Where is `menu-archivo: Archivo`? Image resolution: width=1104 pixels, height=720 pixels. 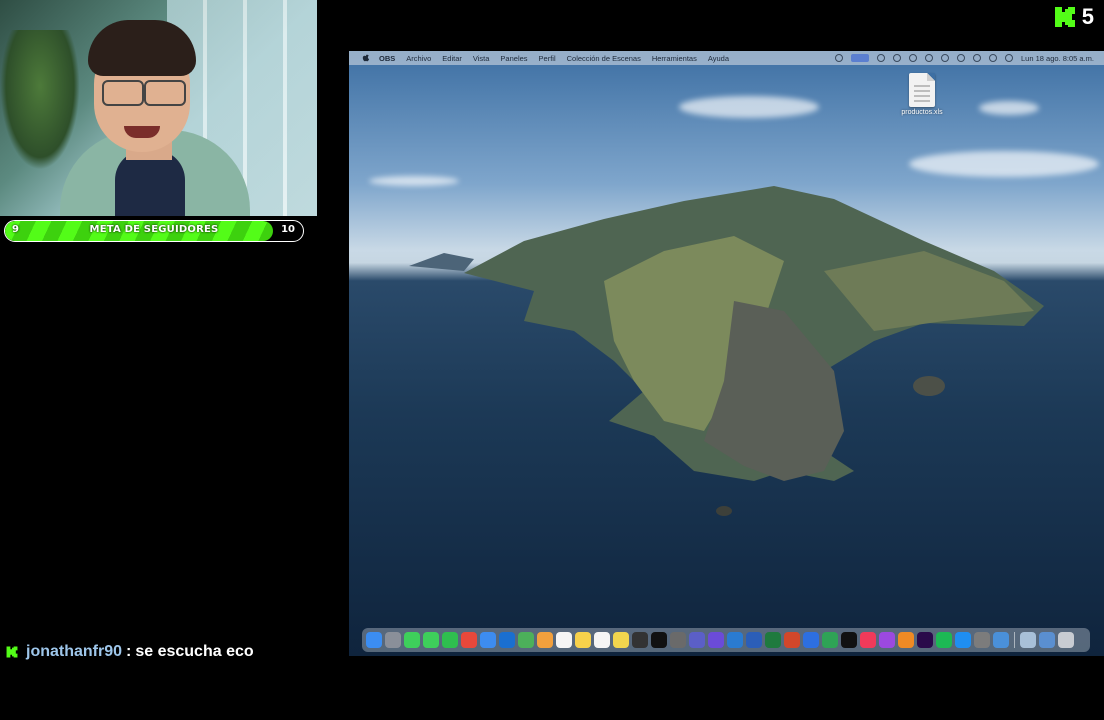
menu-archivo: Archivo is located at coordinates (418, 58).